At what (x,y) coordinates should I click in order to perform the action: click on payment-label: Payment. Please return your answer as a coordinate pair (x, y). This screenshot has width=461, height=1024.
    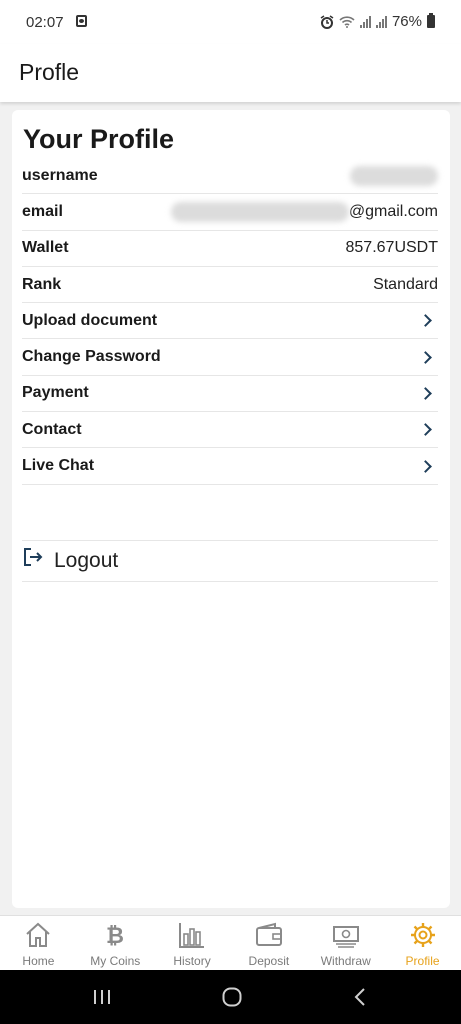
    Looking at the image, I should click on (55, 393).